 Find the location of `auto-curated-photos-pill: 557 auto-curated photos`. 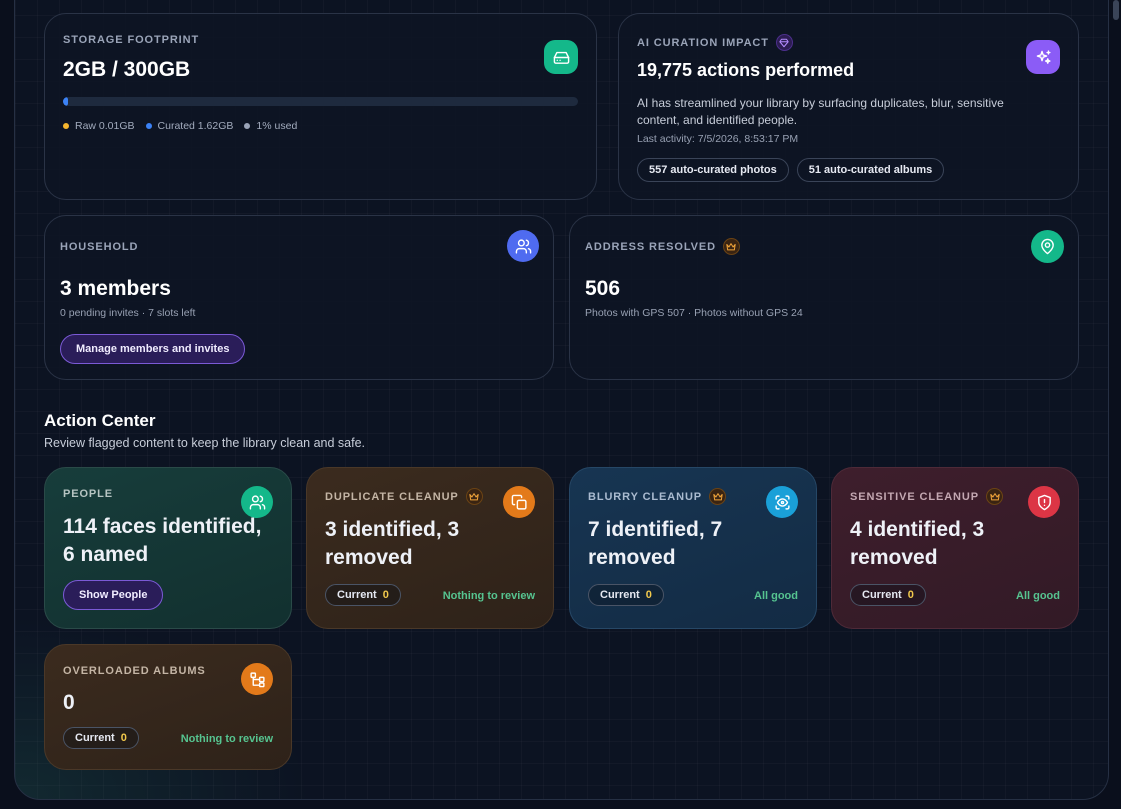

auto-curated-photos-pill: 557 auto-curated photos is located at coordinates (713, 170).